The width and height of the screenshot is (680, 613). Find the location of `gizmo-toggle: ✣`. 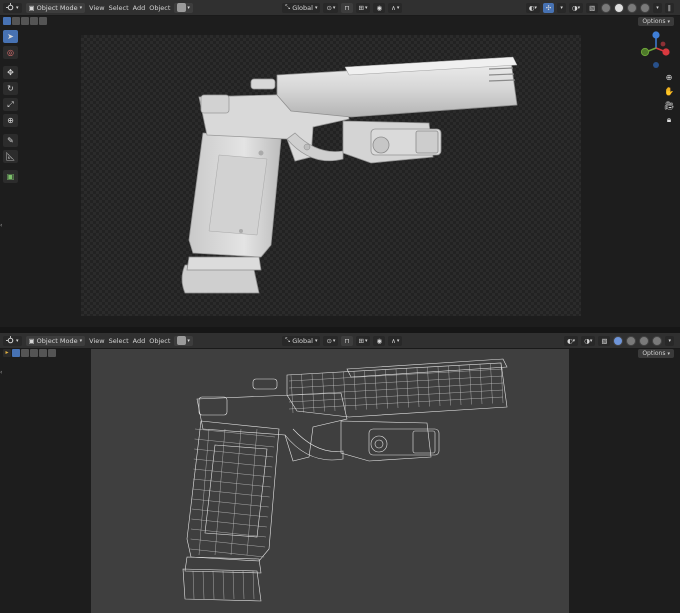

gizmo-toggle: ✣ is located at coordinates (548, 7).